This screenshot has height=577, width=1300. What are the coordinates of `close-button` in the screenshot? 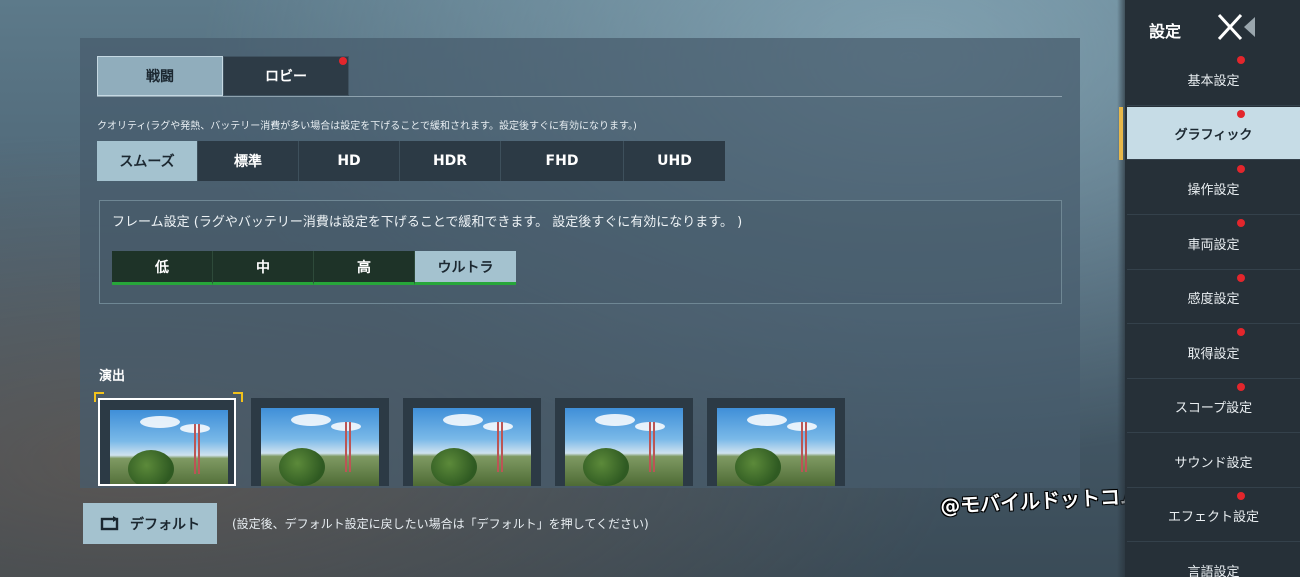 It's located at (1235, 27).